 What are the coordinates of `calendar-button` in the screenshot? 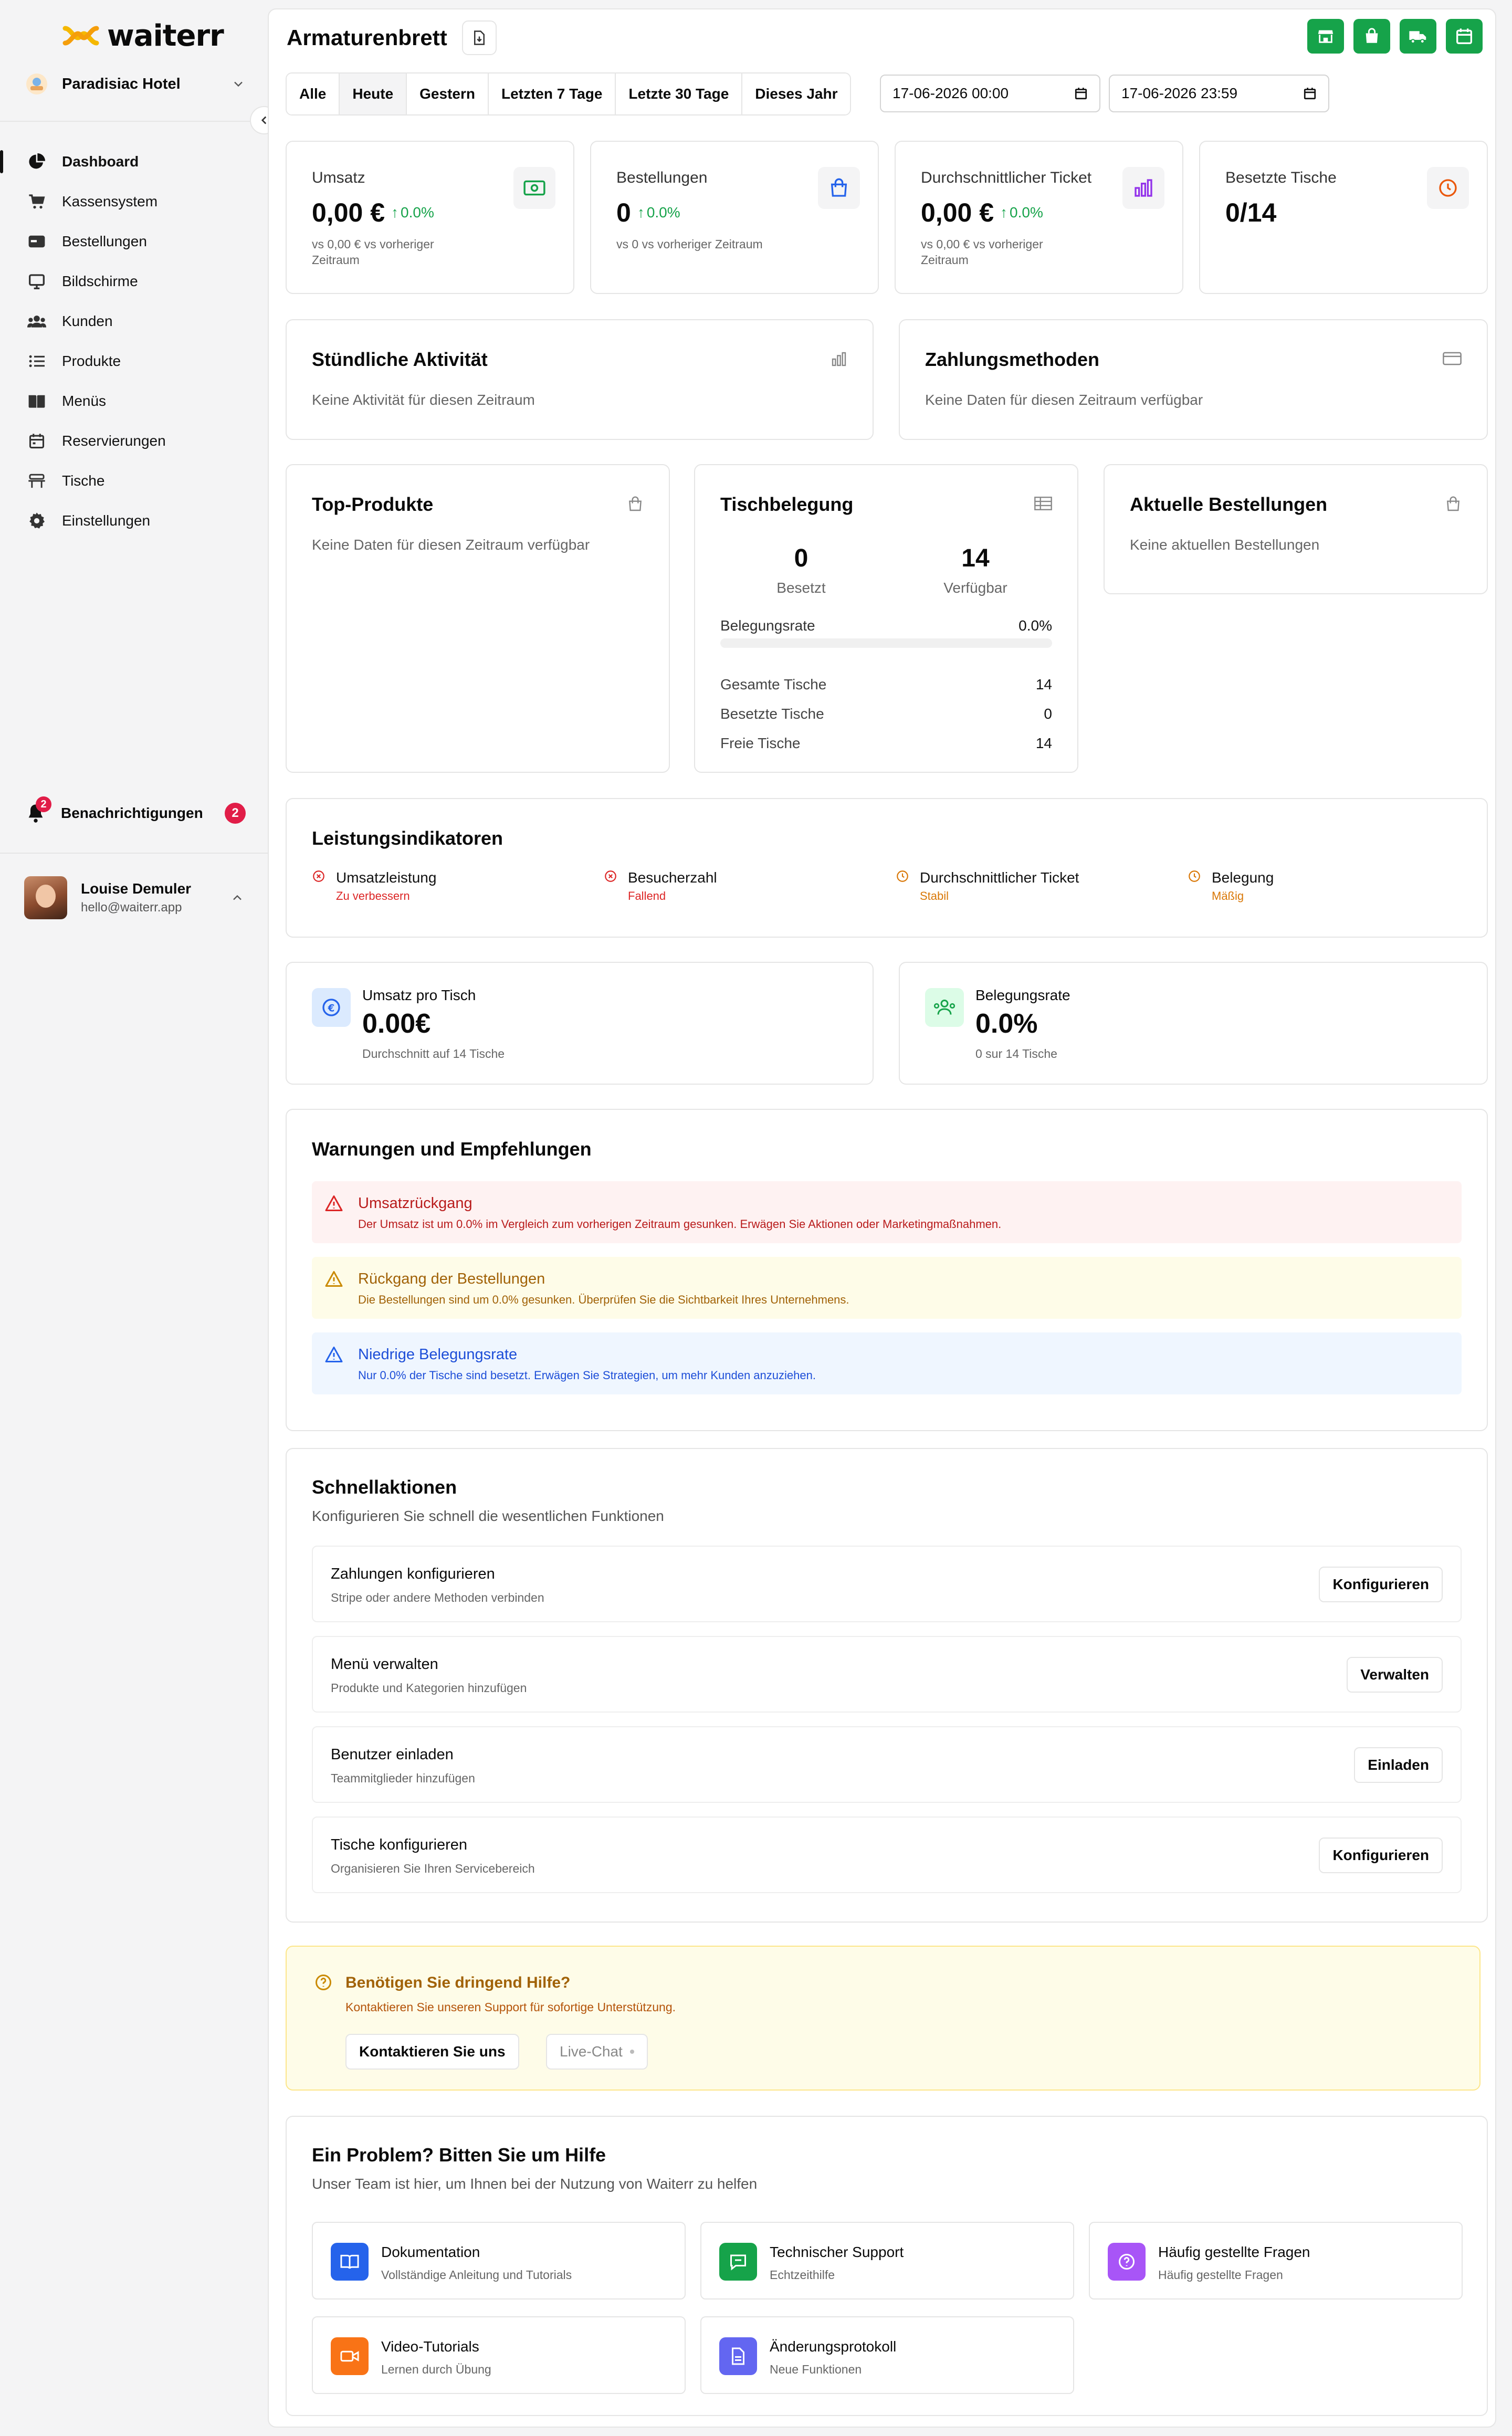 It's located at (1464, 36).